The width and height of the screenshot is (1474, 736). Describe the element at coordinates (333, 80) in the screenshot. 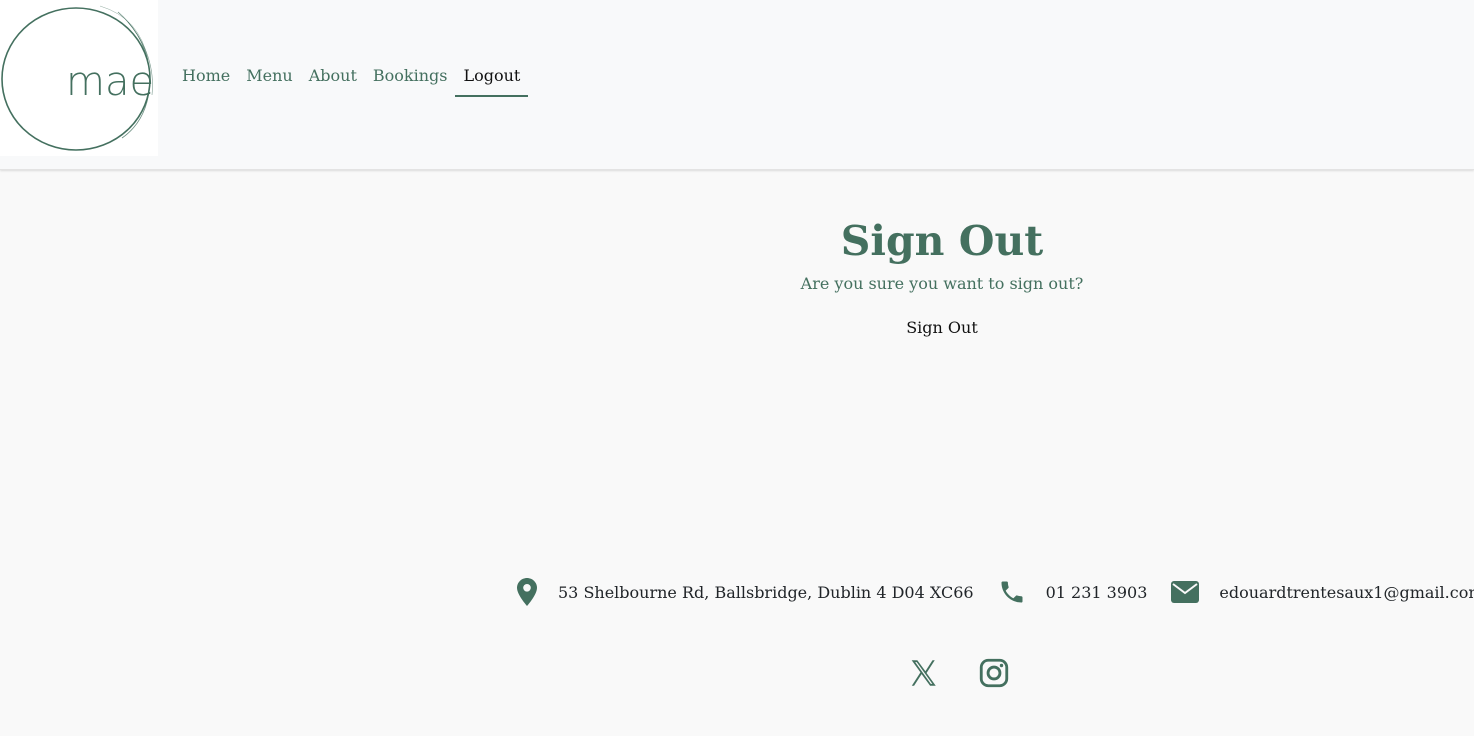

I see `nav-about: About` at that location.